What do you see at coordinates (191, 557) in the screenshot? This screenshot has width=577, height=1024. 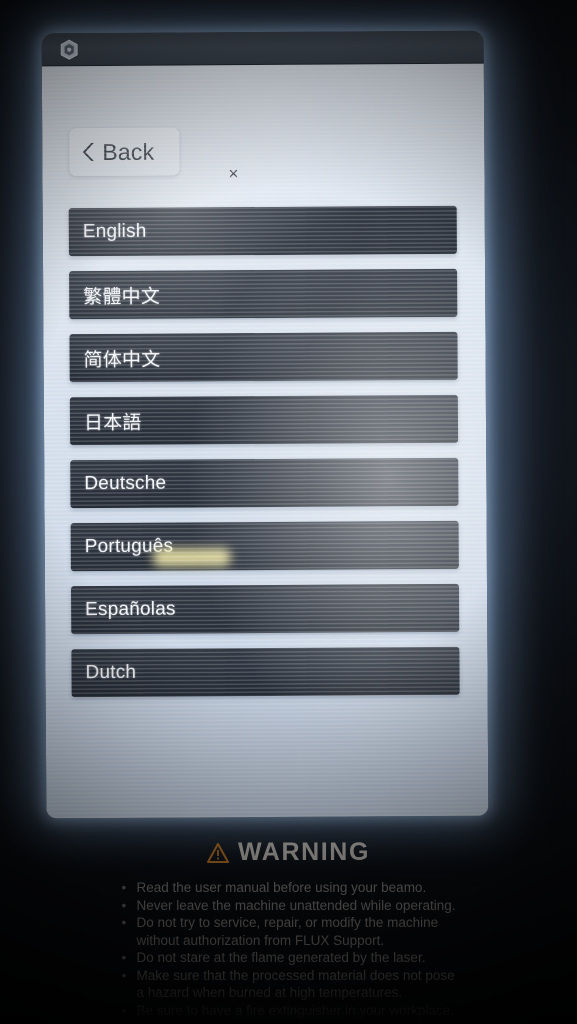 I see `screen-reflection-smudge` at bounding box center [191, 557].